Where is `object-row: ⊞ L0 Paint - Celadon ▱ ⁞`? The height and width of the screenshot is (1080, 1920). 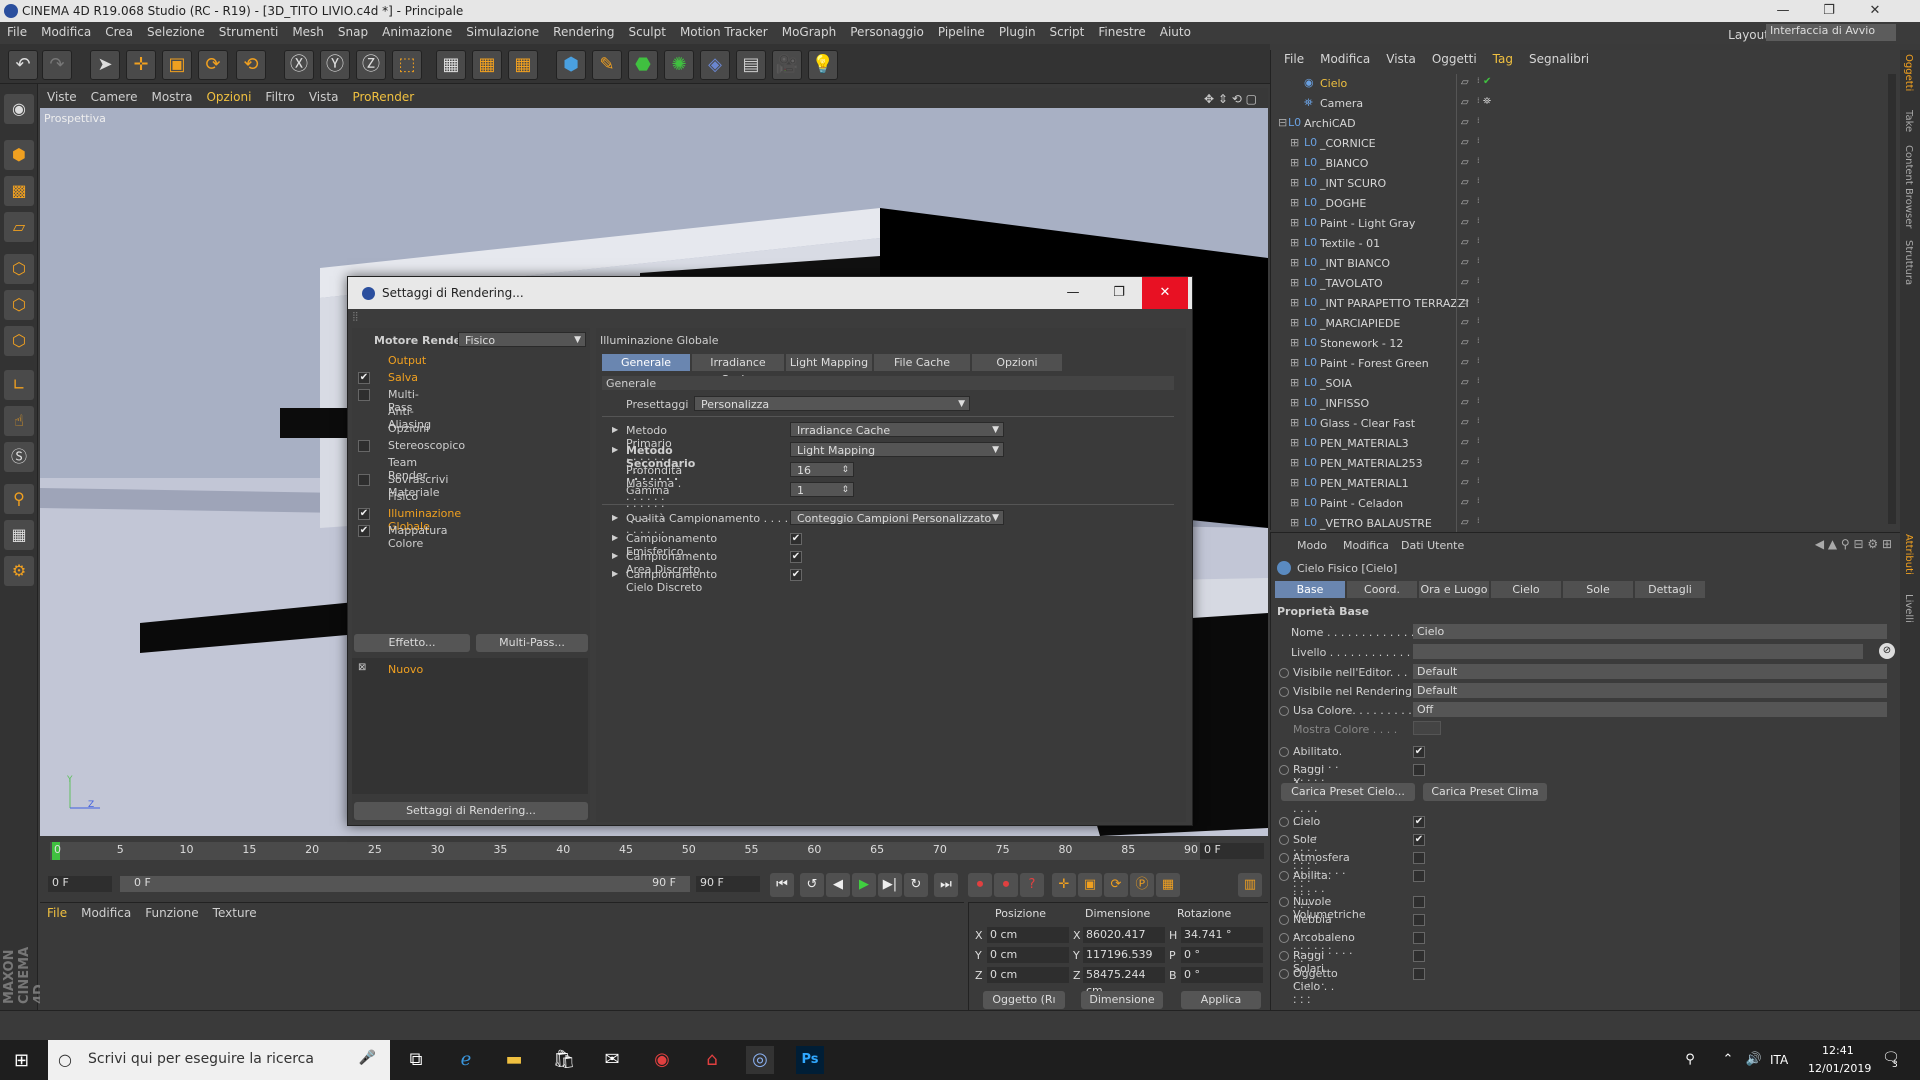 object-row: ⊞ L0 Paint - Celadon ▱ ⁞ is located at coordinates (1583, 504).